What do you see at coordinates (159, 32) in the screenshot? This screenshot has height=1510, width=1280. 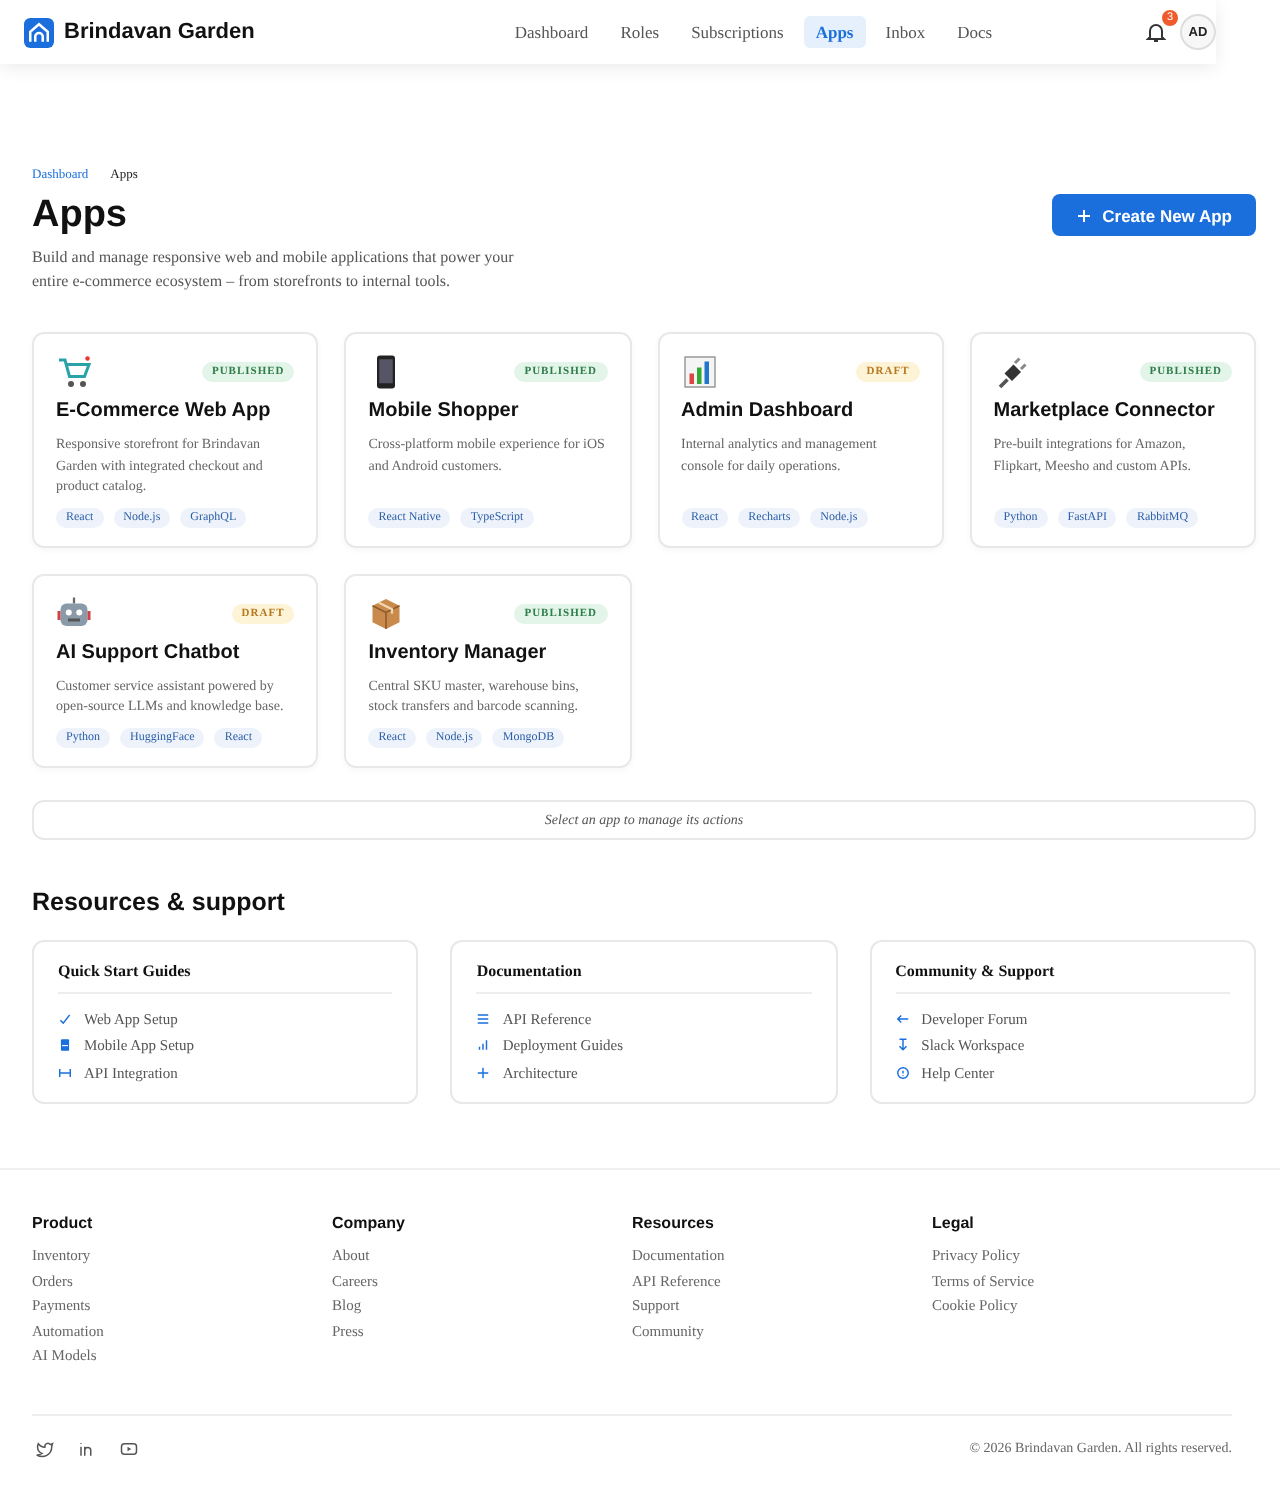 I see `brand-name: Brindavan Garden` at bounding box center [159, 32].